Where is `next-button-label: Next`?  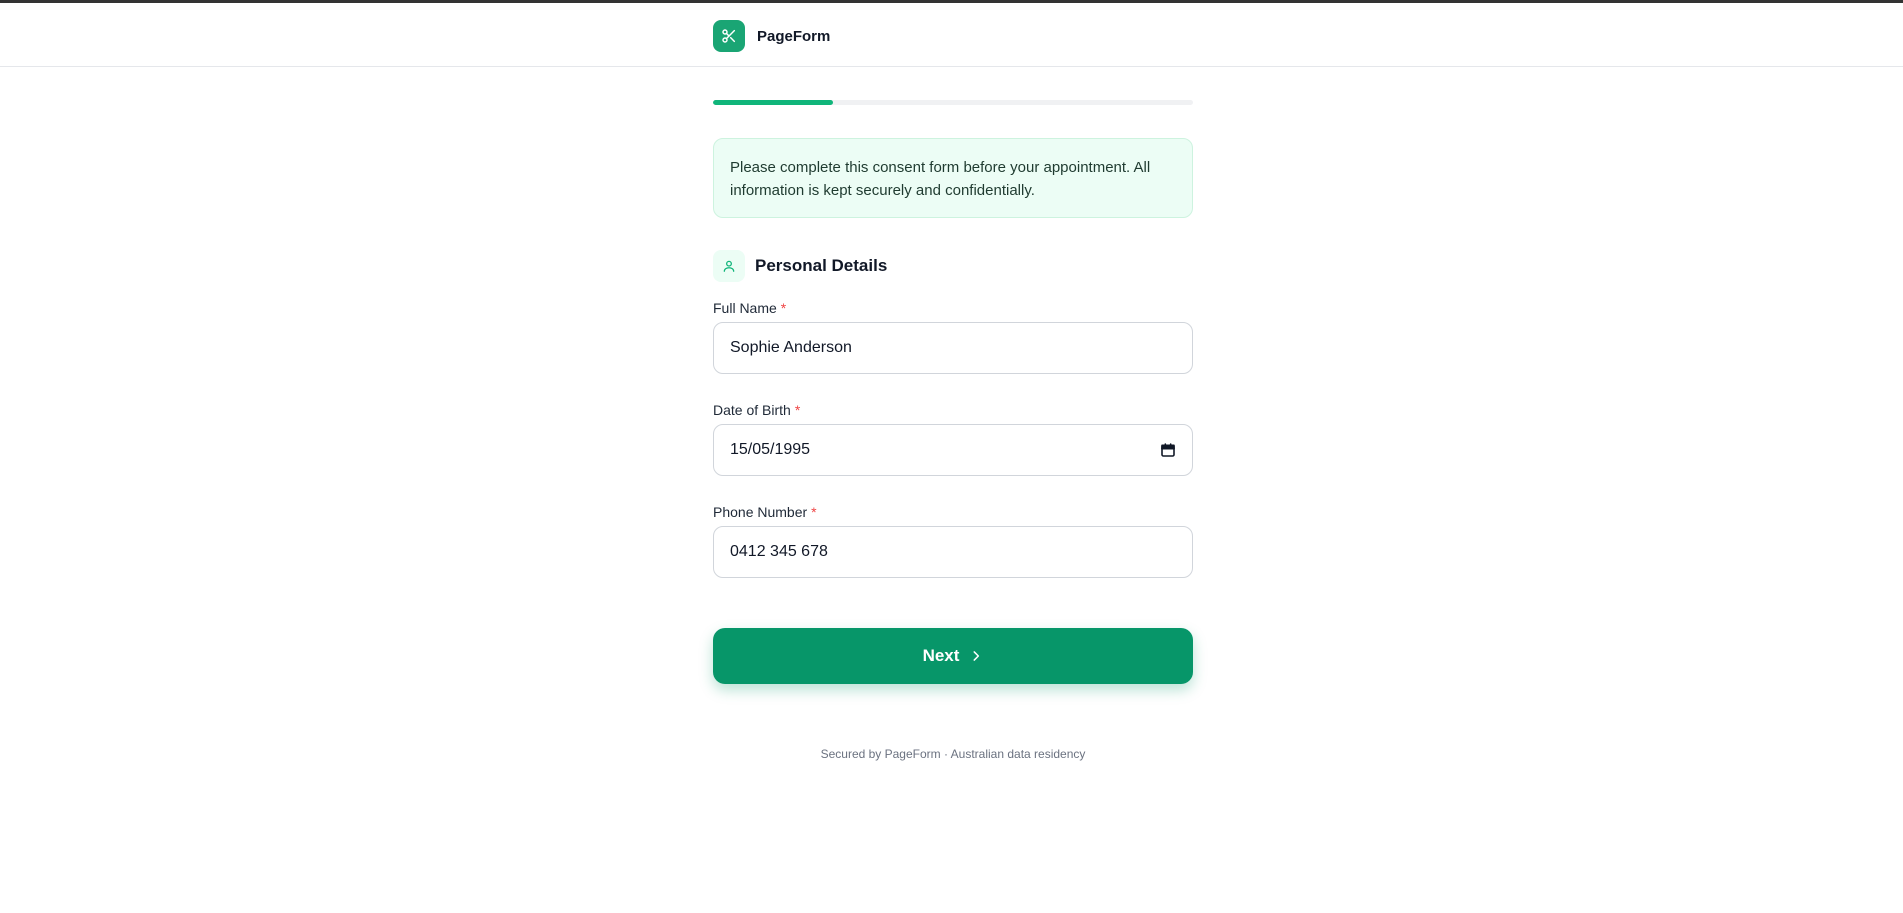
next-button-label: Next is located at coordinates (941, 655).